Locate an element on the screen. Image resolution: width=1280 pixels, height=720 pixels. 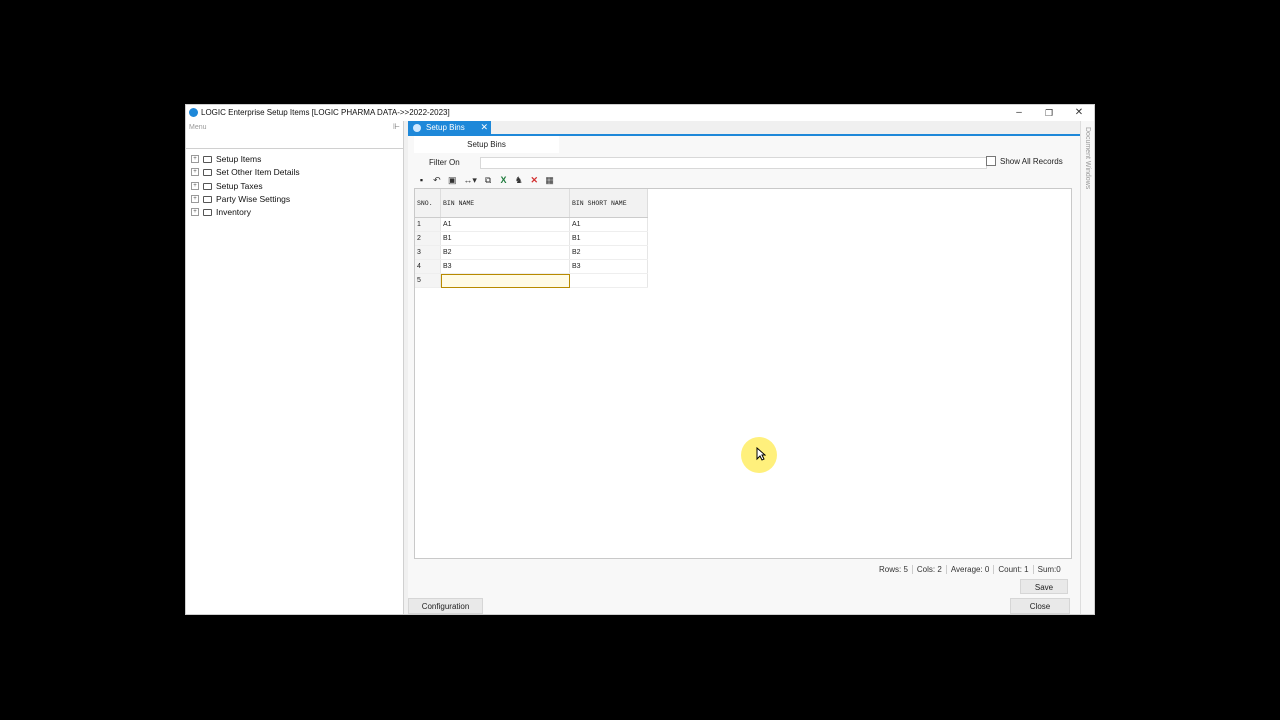
globe-icon is located at coordinates (417, 127).